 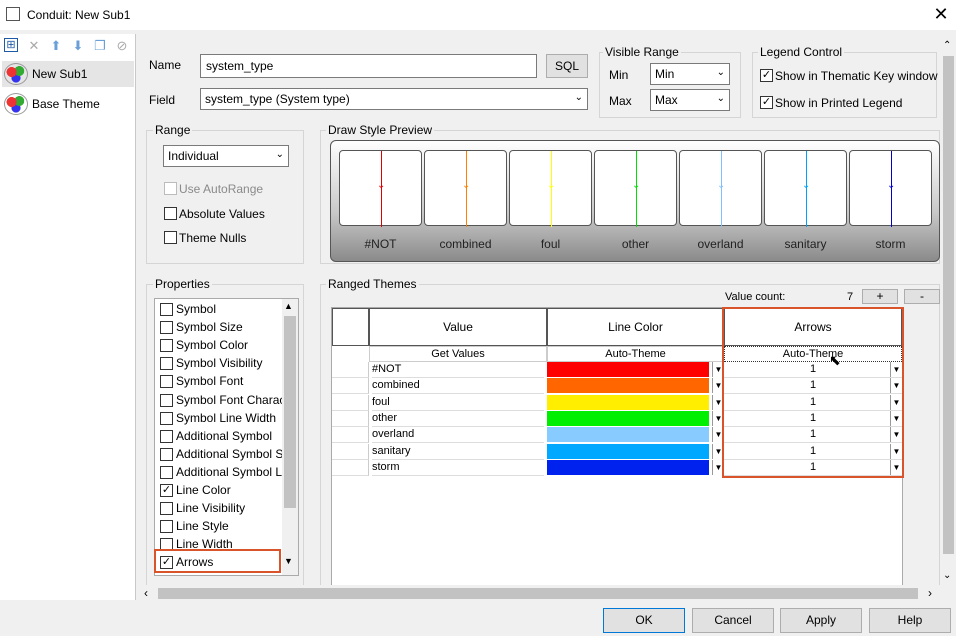 What do you see at coordinates (635, 244) in the screenshot?
I see `preview-label: other` at bounding box center [635, 244].